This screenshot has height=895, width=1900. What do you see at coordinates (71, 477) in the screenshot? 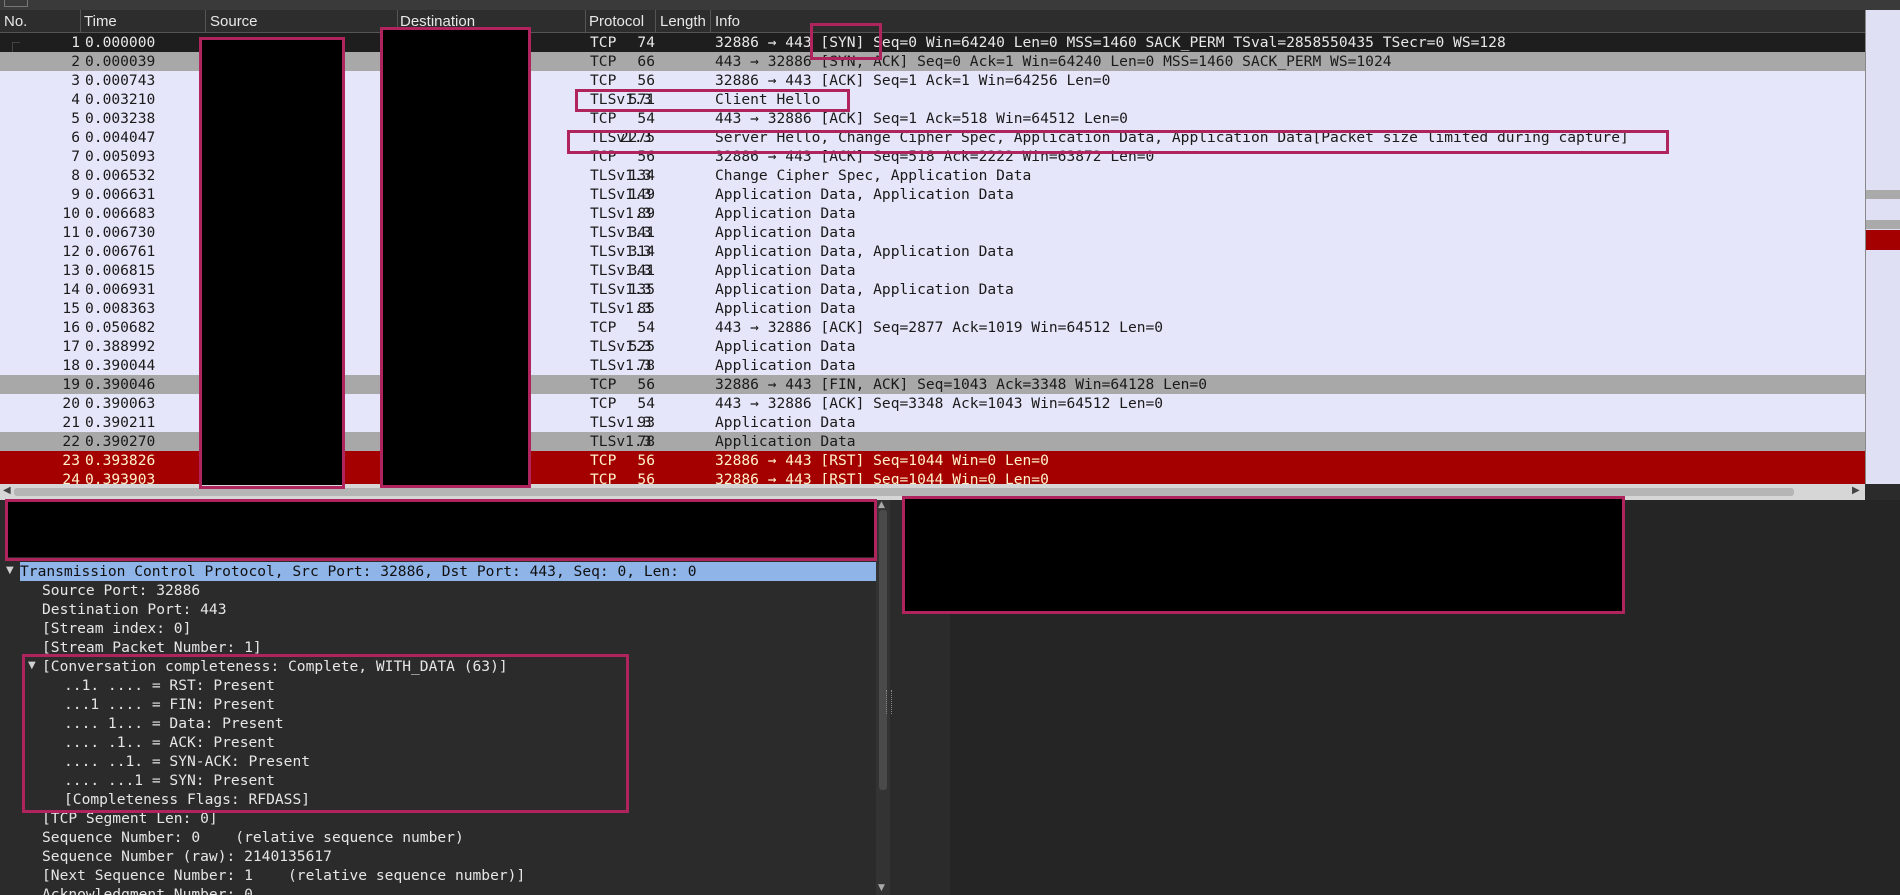
I see `packet-no: 24` at bounding box center [71, 477].